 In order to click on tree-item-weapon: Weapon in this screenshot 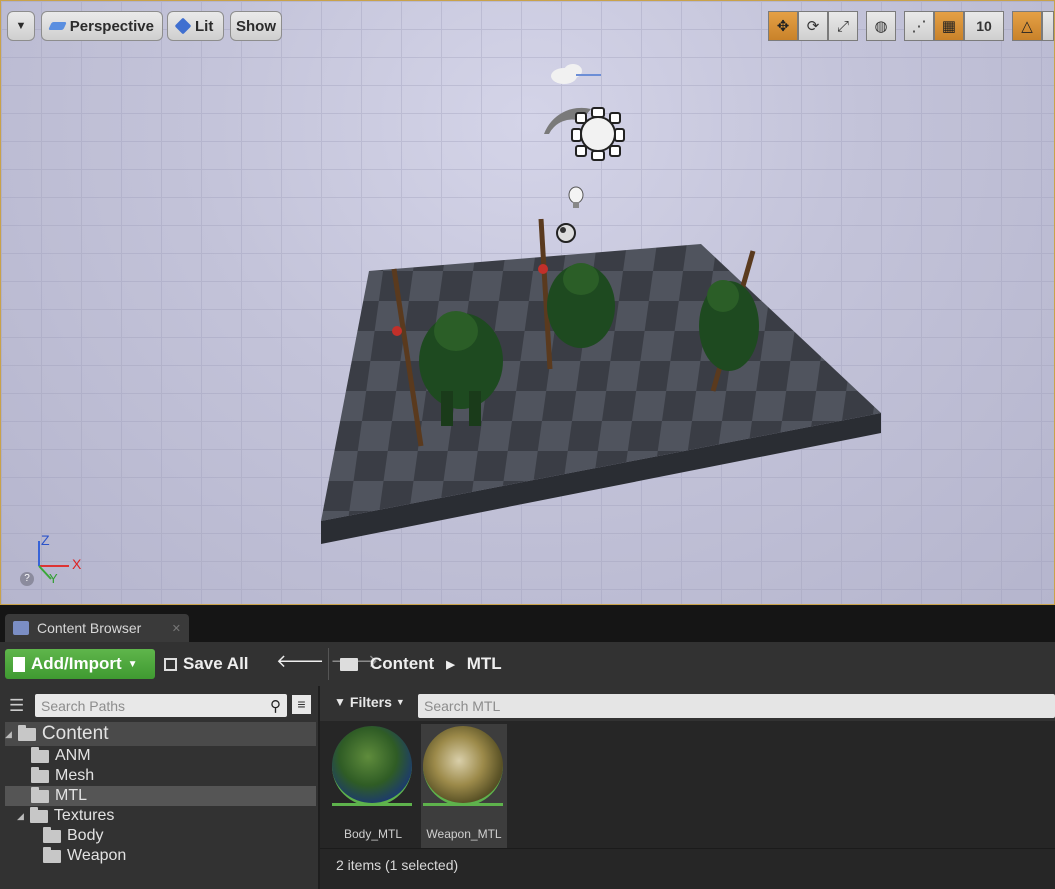, I will do `click(84, 856)`.